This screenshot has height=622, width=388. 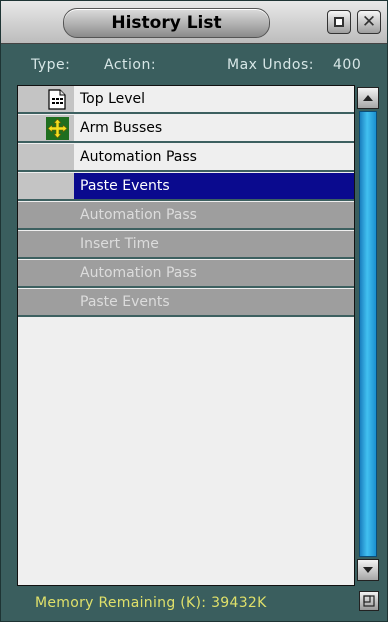 I want to click on title-bar: History List ✕, so click(x=194, y=22).